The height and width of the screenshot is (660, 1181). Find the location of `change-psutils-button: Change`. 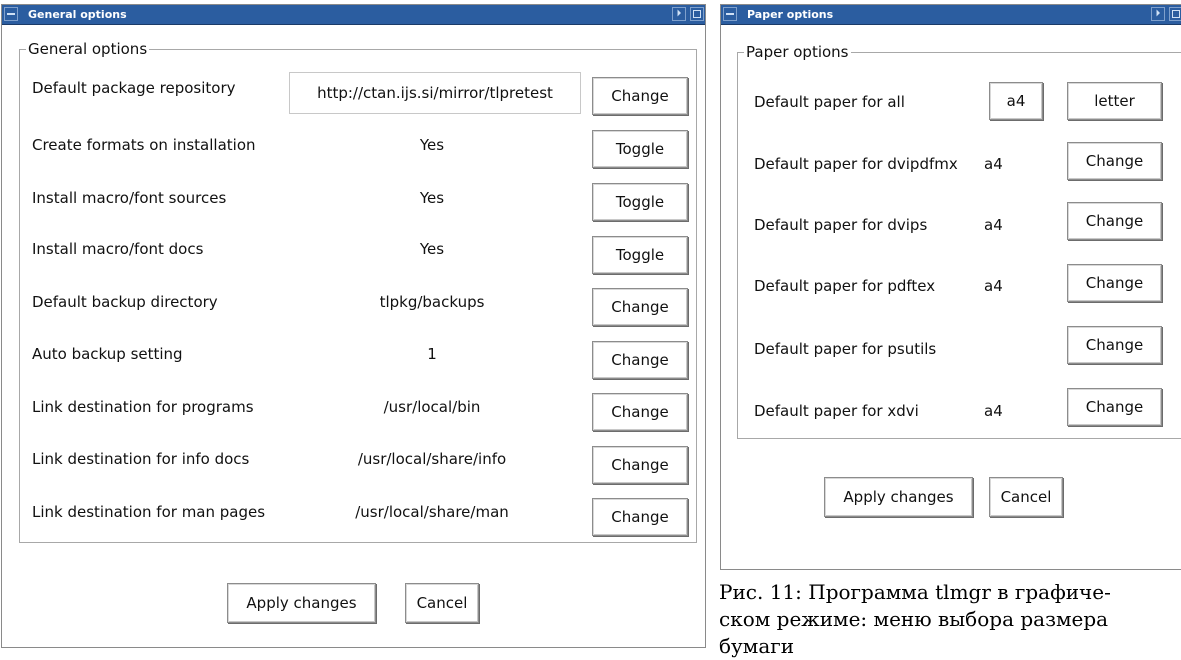

change-psutils-button: Change is located at coordinates (1114, 345).